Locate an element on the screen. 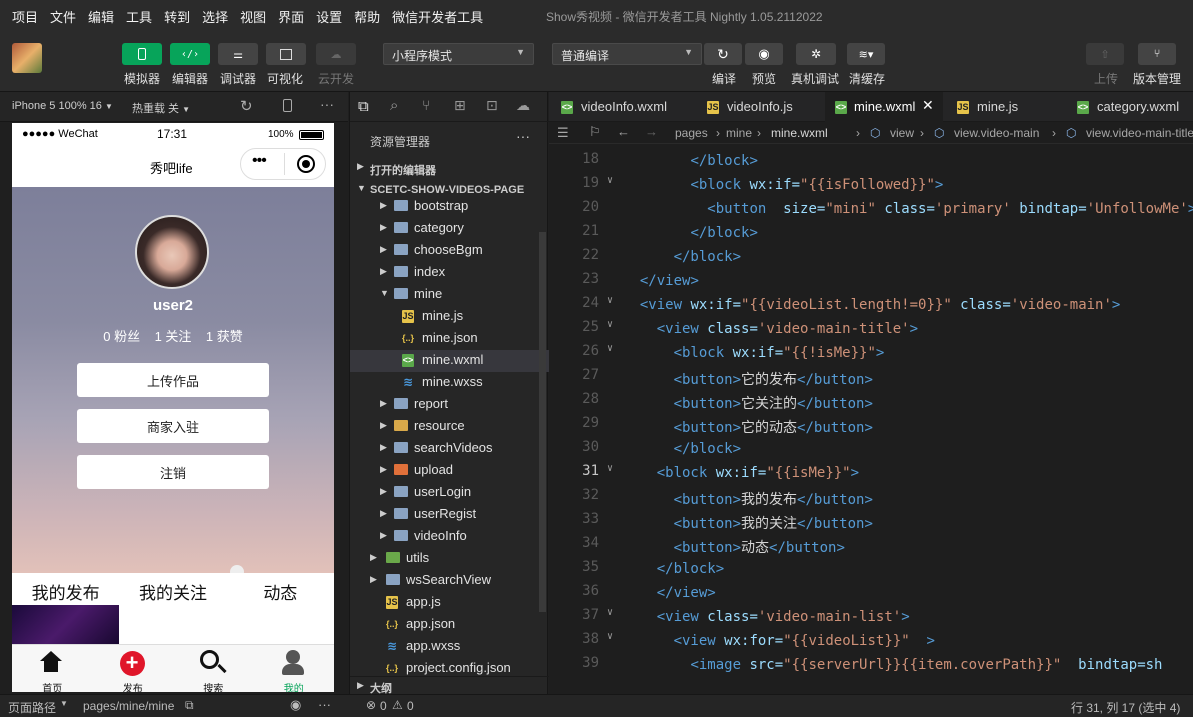 The width and height of the screenshot is (1193, 717). tree-folder-category: ▶ category is located at coordinates (449, 229).